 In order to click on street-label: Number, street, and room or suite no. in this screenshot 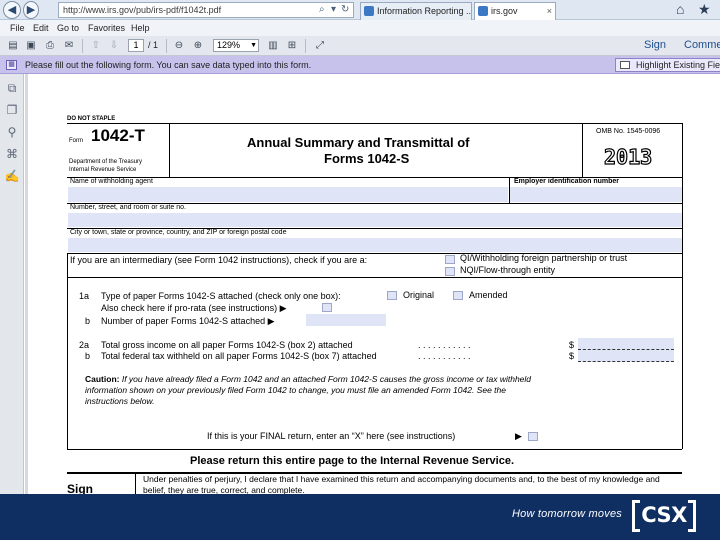, I will do `click(128, 207)`.